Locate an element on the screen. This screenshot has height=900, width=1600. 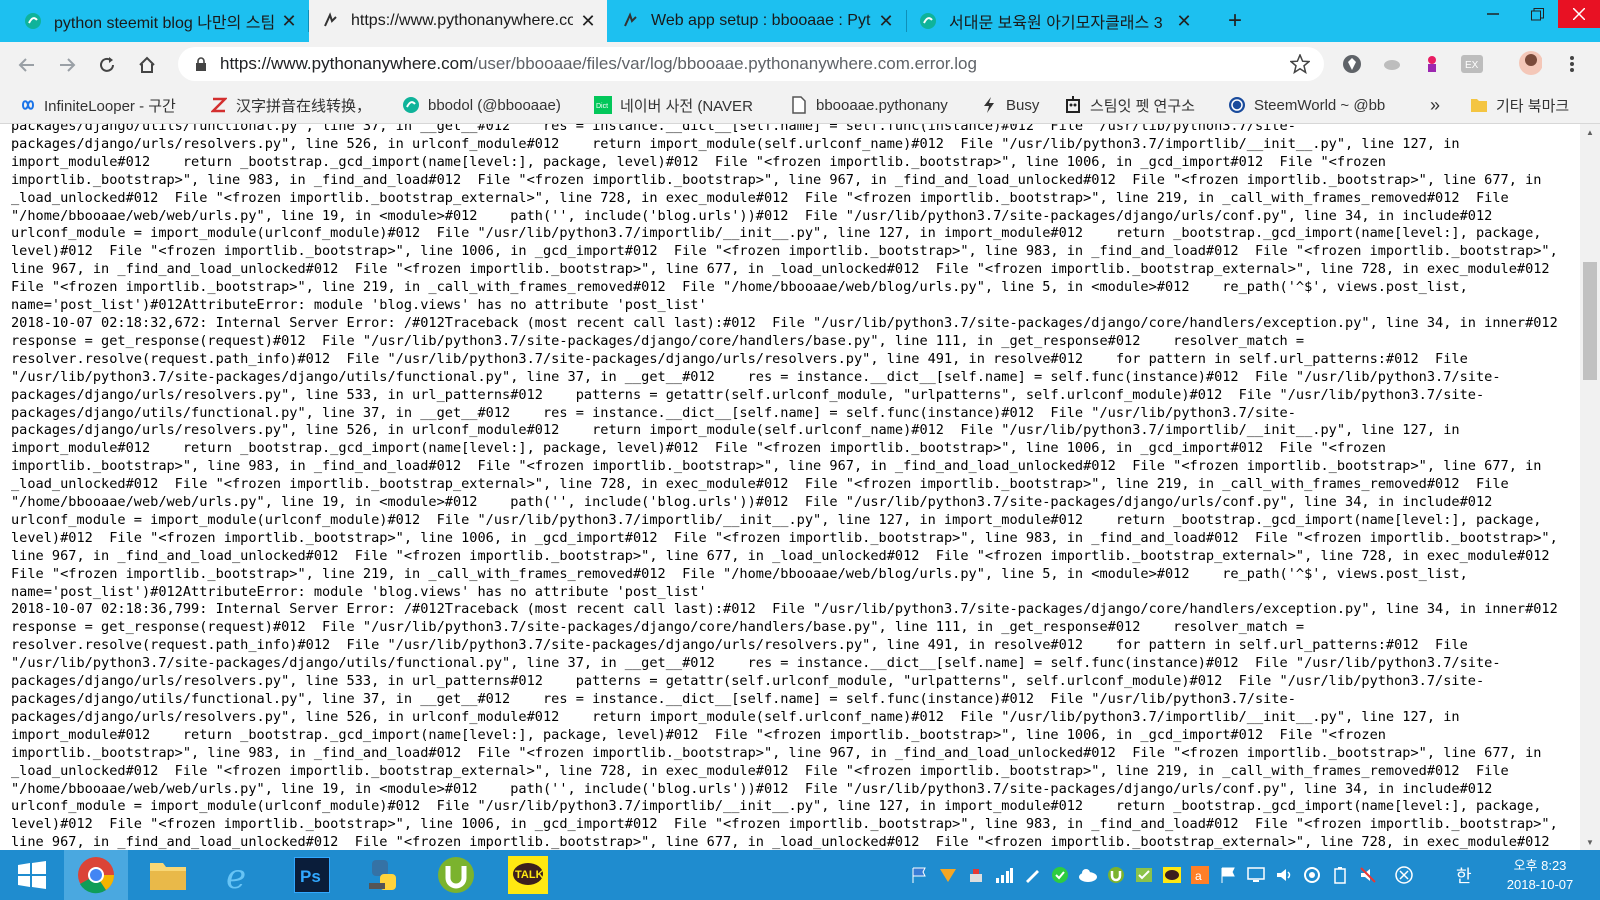
python-icon is located at coordinates (382, 875).